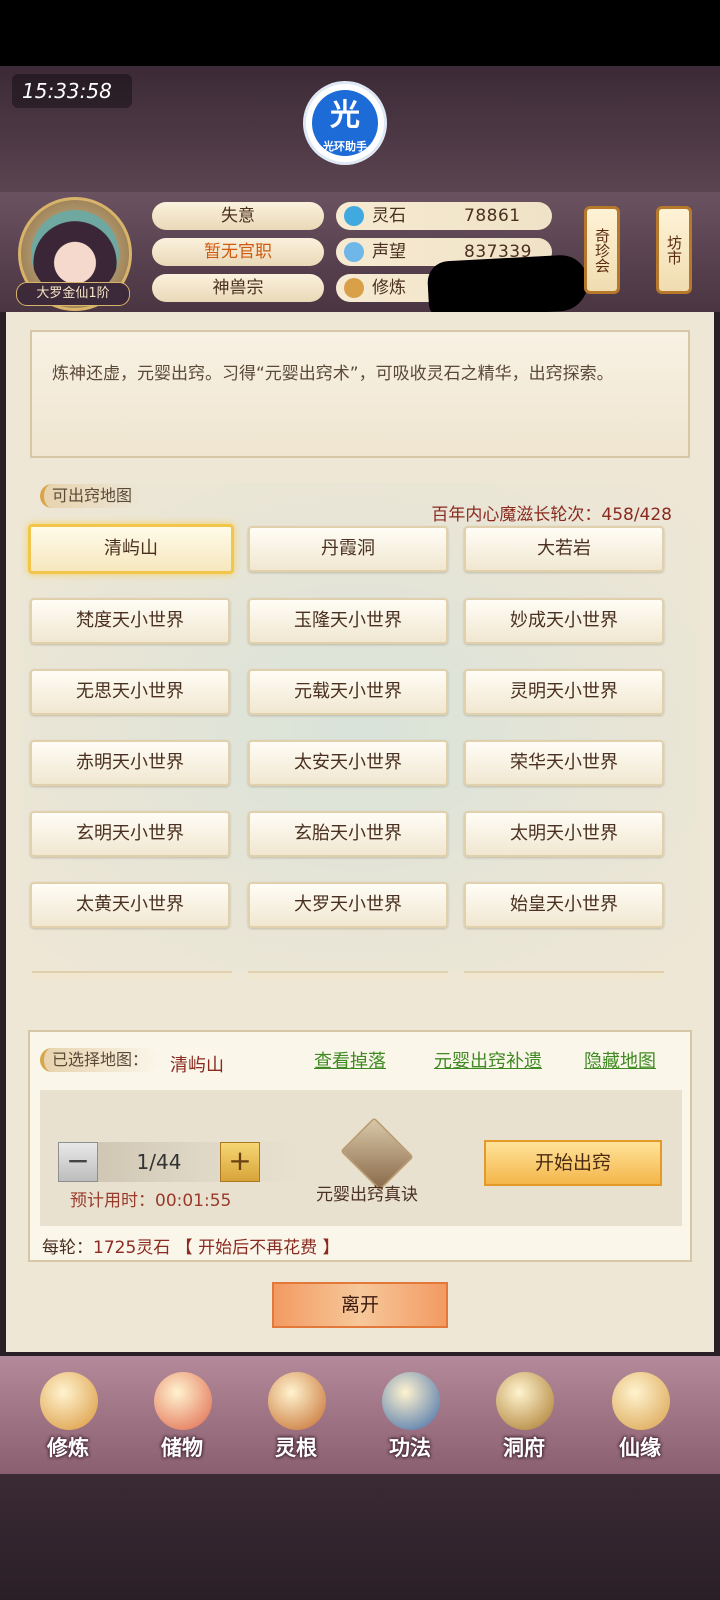 This screenshot has height=1600, width=720. I want to click on rounds-value: 1/44, so click(159, 1162).